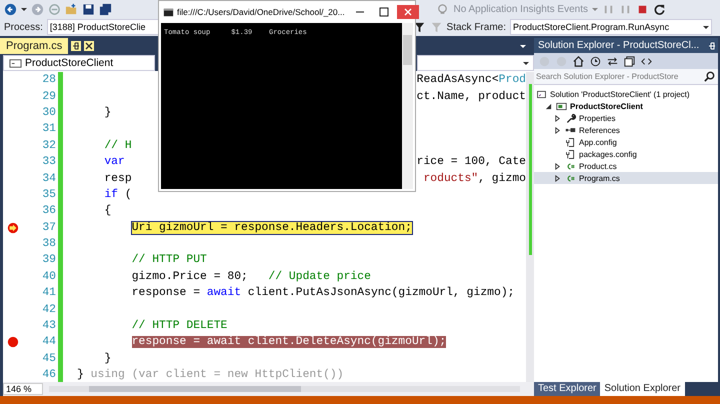 This screenshot has height=404, width=720. Describe the element at coordinates (709, 76) in the screenshot. I see `search-icon` at that location.